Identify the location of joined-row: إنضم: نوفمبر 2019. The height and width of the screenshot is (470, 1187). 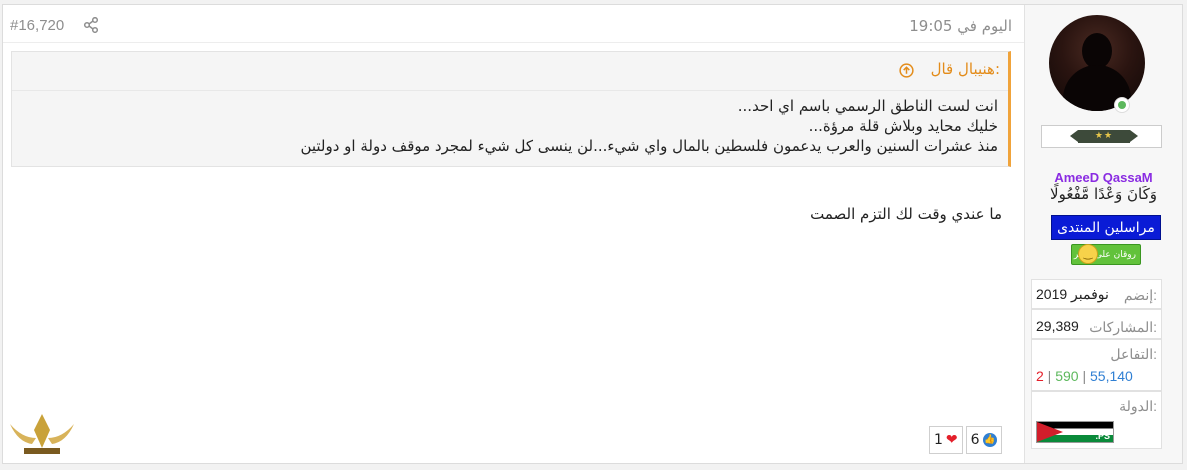
(1096, 294).